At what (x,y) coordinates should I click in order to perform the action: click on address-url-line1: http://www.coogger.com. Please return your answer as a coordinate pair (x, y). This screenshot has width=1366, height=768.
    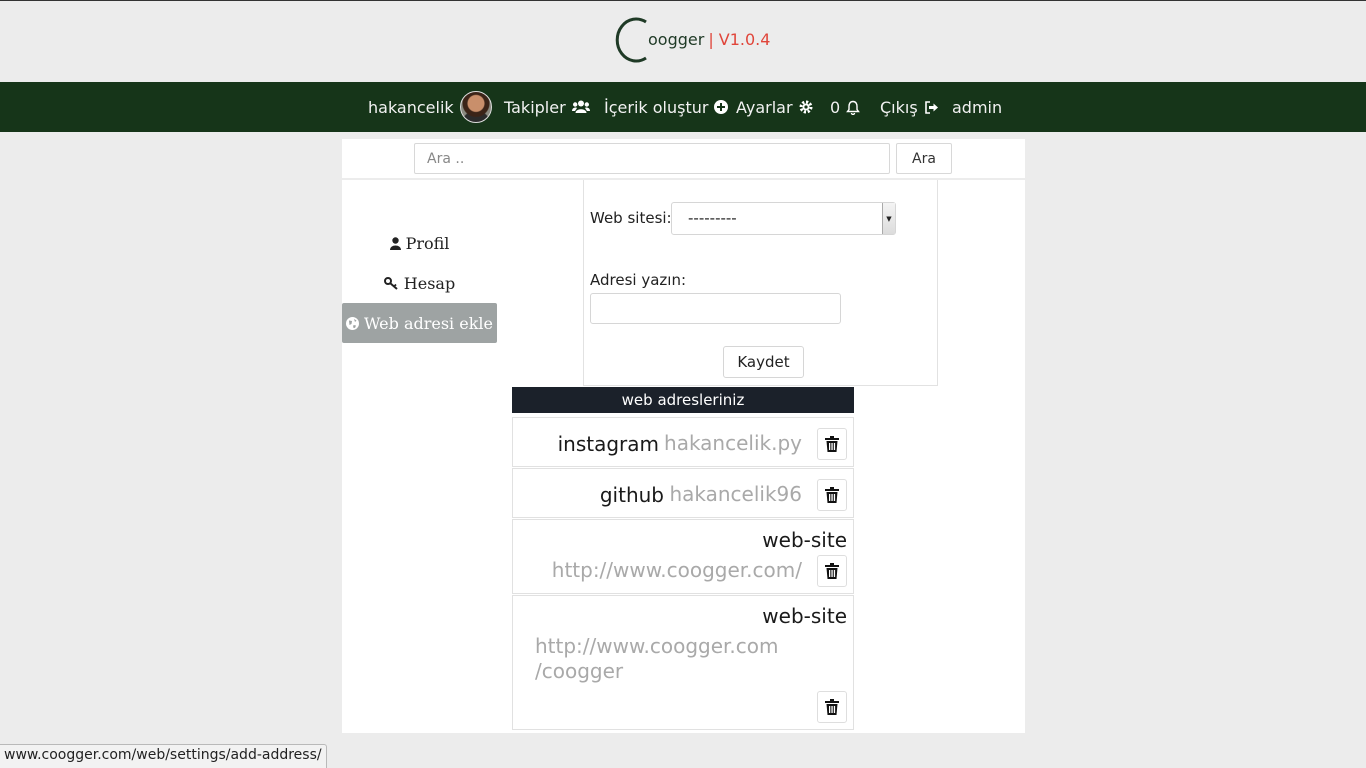
    Looking at the image, I should click on (657, 646).